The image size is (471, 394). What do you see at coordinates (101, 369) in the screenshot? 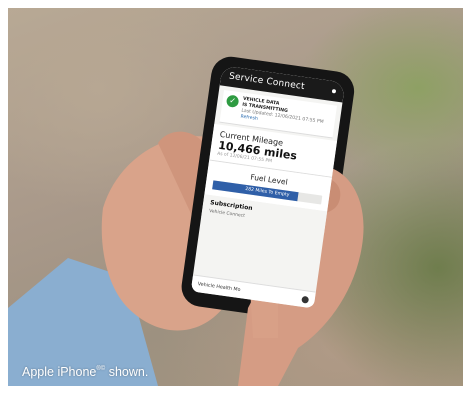
I see `caption-trademark: ®©` at bounding box center [101, 369].